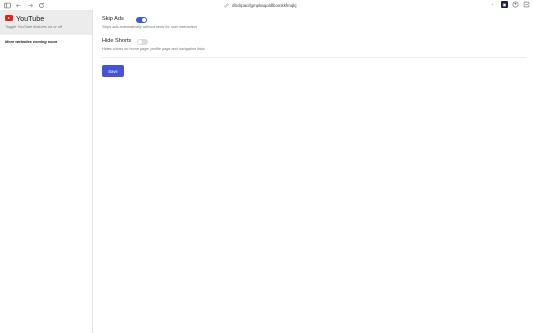  I want to click on url-text: dbckpacifgmpkaqoldlbomkkfmqkj, so click(264, 5).